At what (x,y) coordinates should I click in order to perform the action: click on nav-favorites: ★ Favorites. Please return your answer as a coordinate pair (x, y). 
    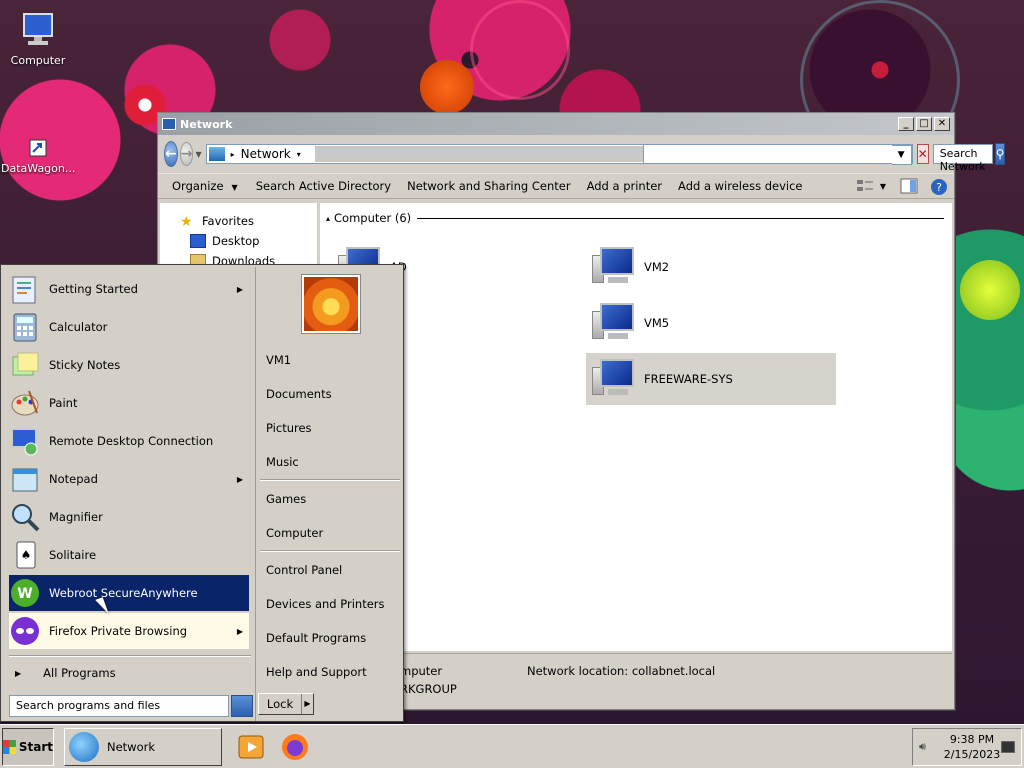
    Looking at the image, I should click on (238, 221).